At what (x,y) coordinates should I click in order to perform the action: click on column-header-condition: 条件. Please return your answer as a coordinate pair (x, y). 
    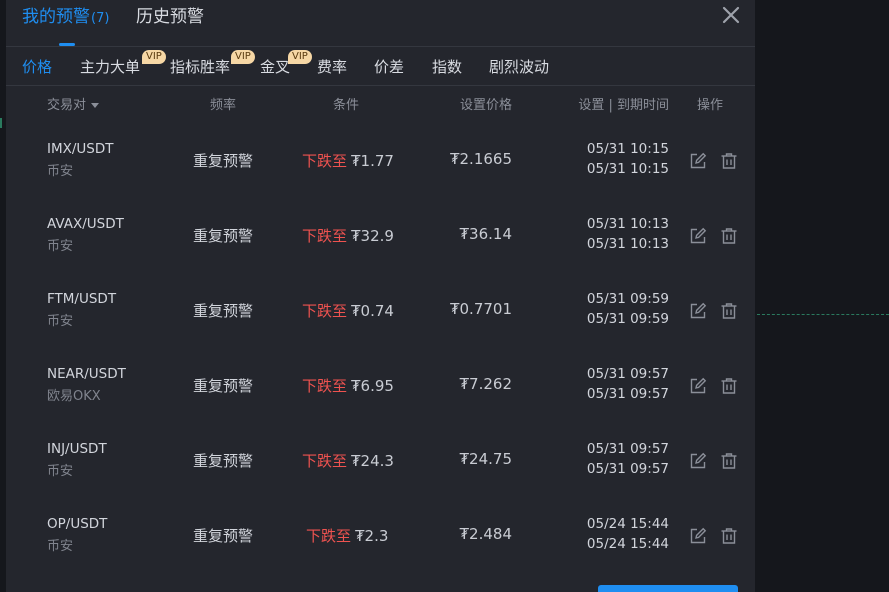
    Looking at the image, I should click on (346, 105).